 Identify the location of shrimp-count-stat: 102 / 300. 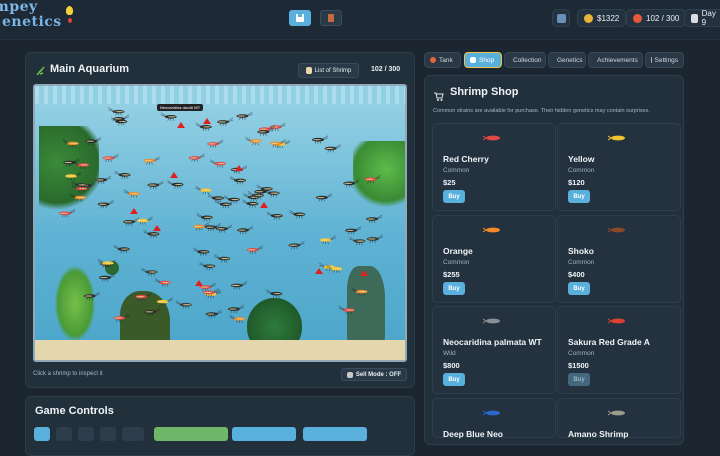
(656, 18).